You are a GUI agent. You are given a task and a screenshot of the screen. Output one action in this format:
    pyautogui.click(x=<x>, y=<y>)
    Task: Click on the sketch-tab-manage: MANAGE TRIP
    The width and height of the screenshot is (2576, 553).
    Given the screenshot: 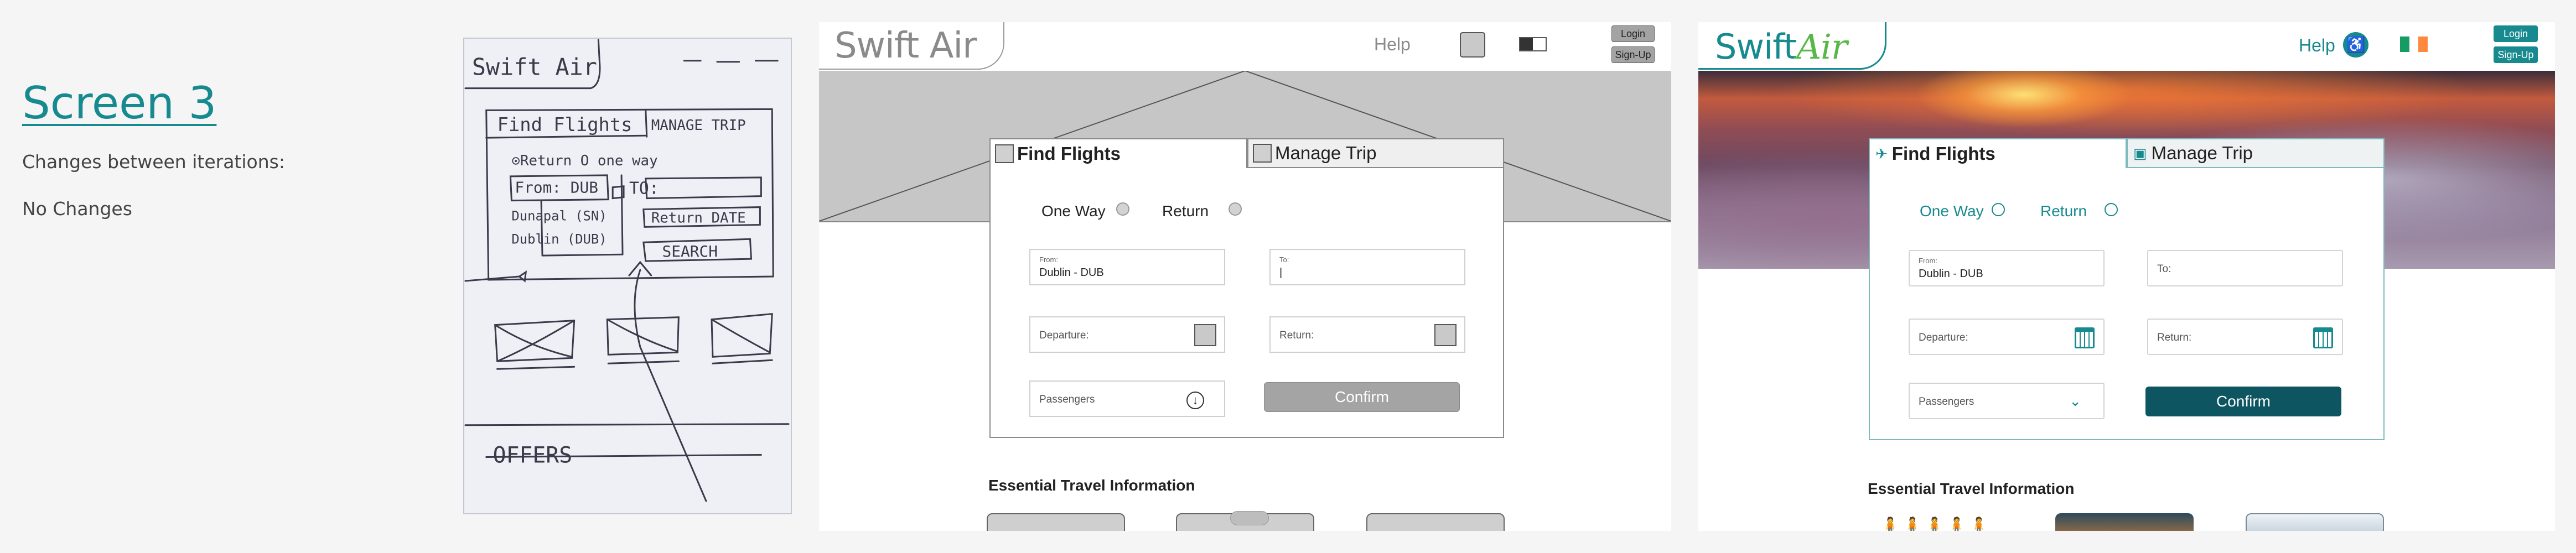 What is the action you would take?
    pyautogui.click(x=699, y=126)
    